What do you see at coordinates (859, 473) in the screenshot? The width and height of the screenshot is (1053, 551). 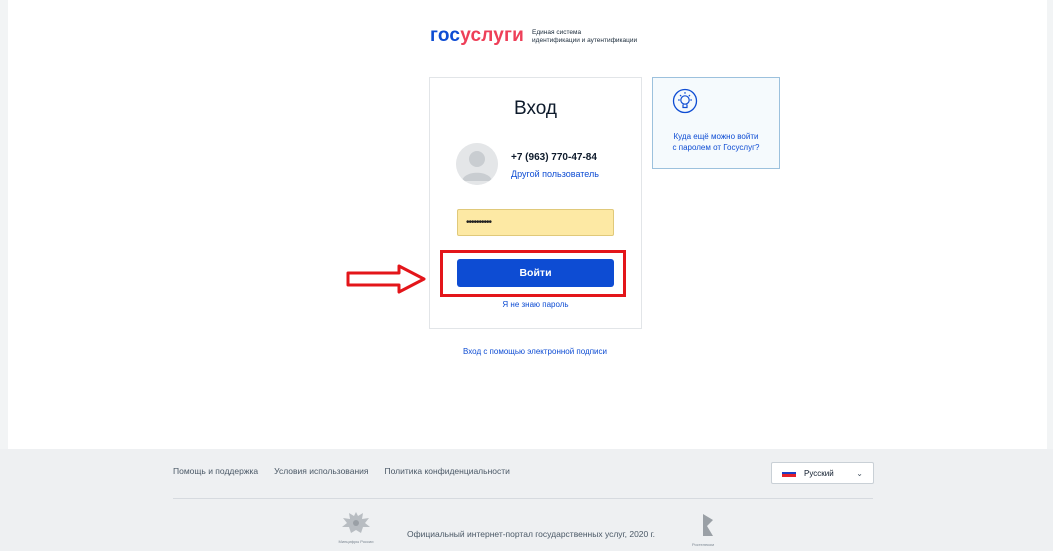 I see `chevron-down-icon: ⌄` at bounding box center [859, 473].